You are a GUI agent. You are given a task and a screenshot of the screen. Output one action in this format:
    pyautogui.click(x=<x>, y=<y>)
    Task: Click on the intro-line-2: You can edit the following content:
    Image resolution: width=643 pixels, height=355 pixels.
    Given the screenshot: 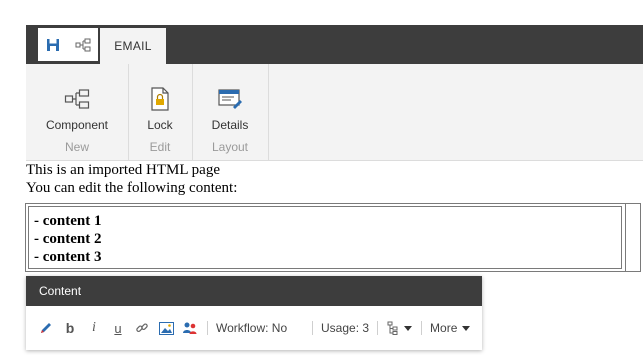 What is the action you would take?
    pyautogui.click(x=132, y=188)
    